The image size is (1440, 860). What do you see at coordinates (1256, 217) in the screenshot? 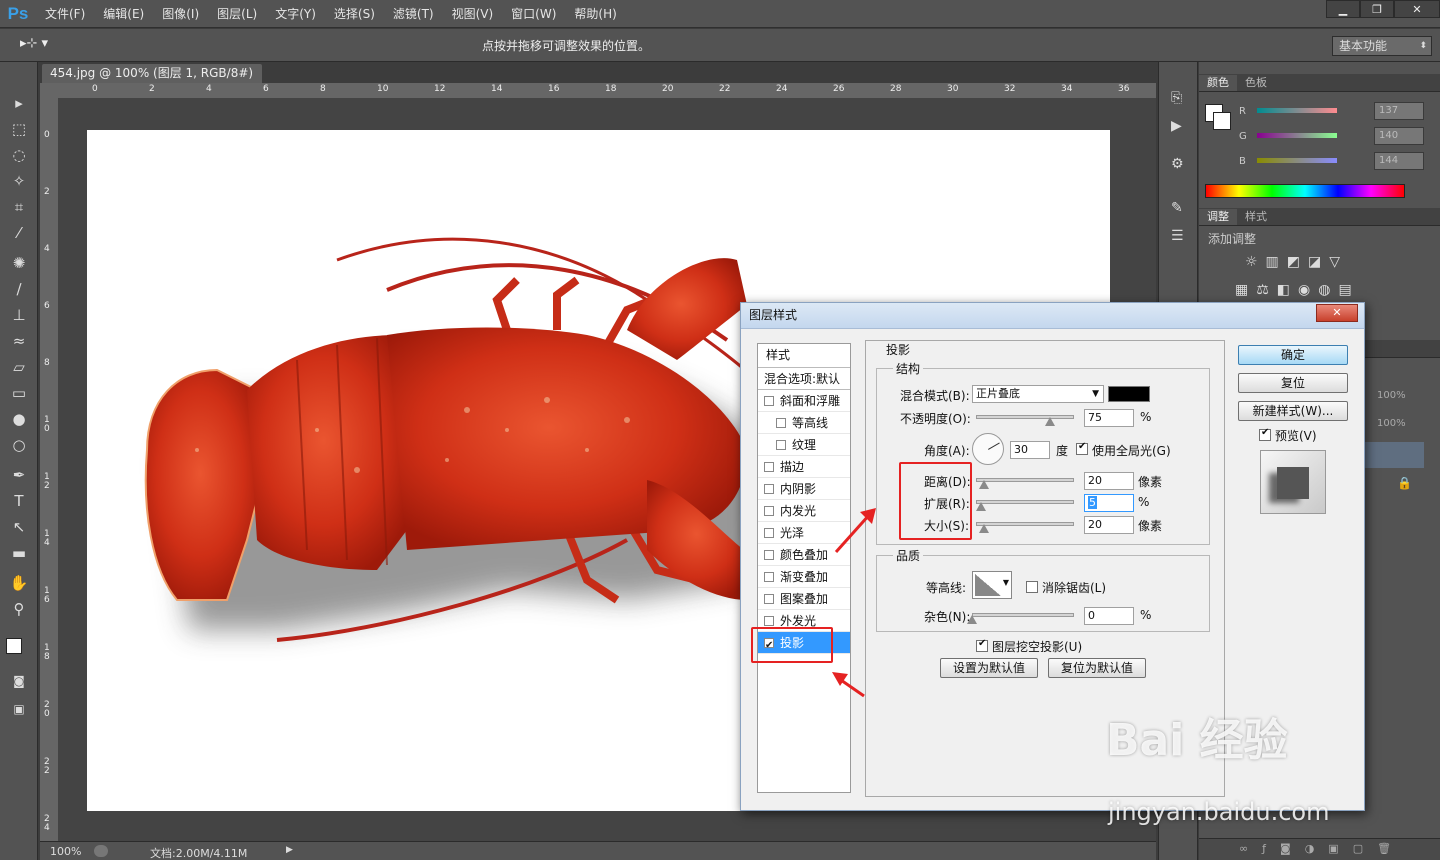
I see `tab-styles: 样式` at bounding box center [1256, 217].